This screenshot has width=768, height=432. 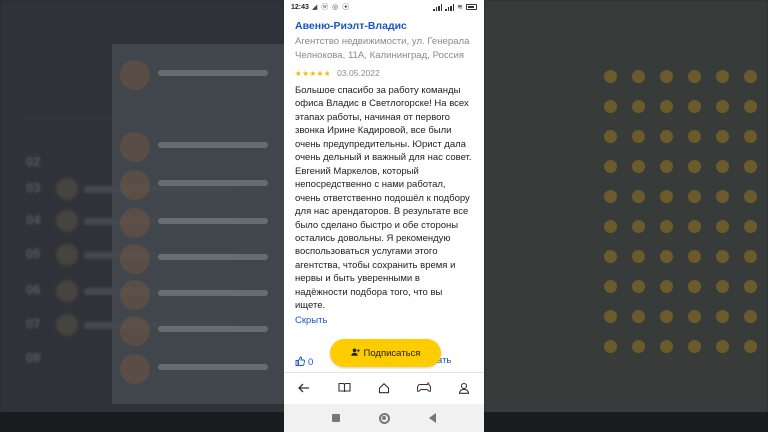 What do you see at coordinates (331, 7) in the screenshot?
I see `notification-icons: ◢ ⓦ ◎ ⦿` at bounding box center [331, 7].